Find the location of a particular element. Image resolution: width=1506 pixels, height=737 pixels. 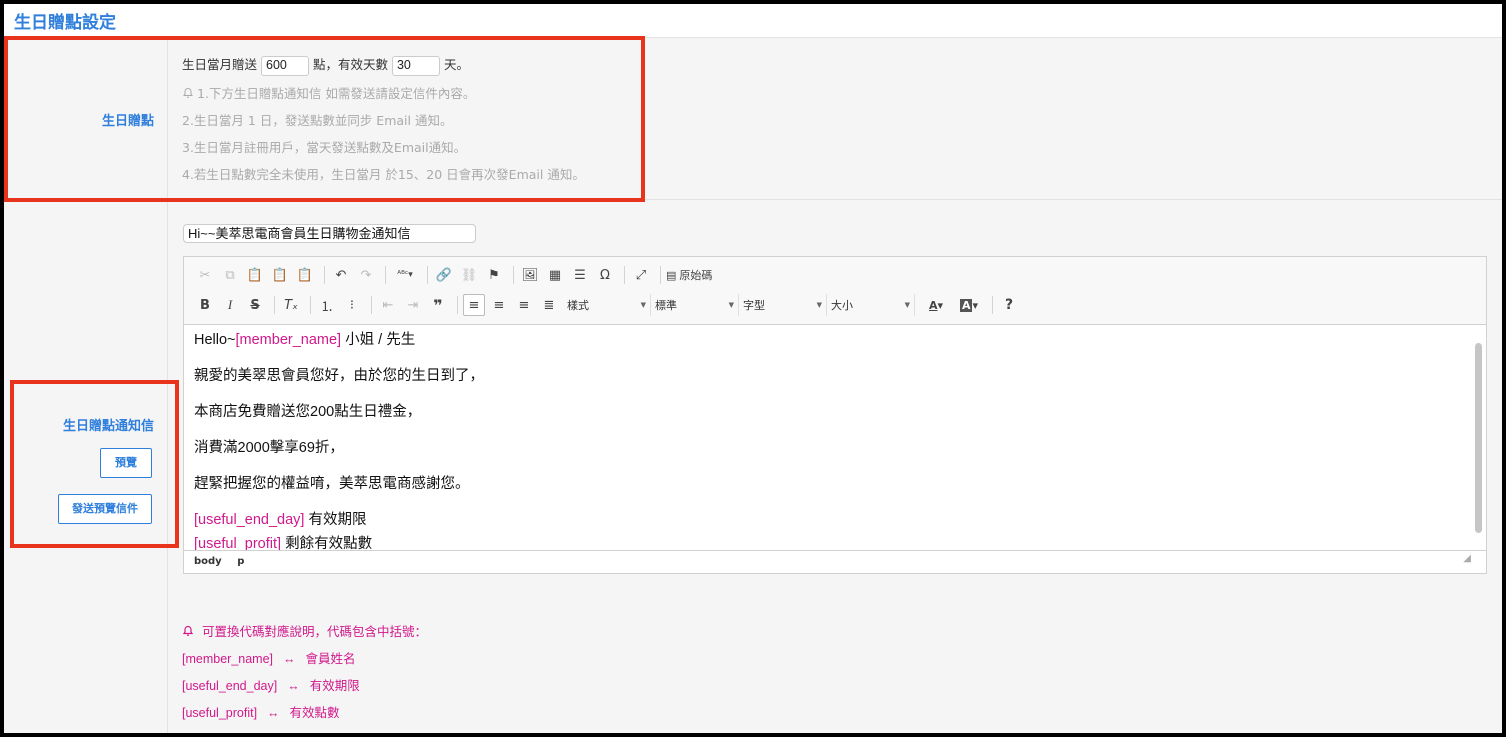

content-line-2: 本商店免費贈送您200點生日禮金， is located at coordinates (308, 412).